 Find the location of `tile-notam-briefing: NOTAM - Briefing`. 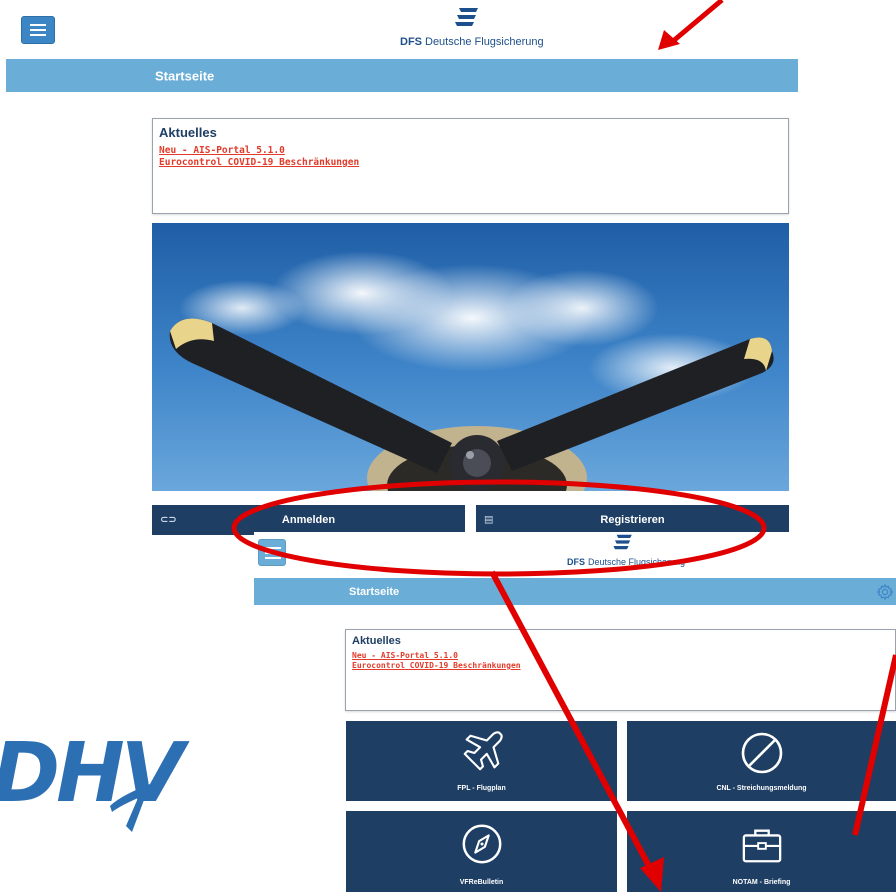

tile-notam-briefing: NOTAM - Briefing is located at coordinates (761, 851).